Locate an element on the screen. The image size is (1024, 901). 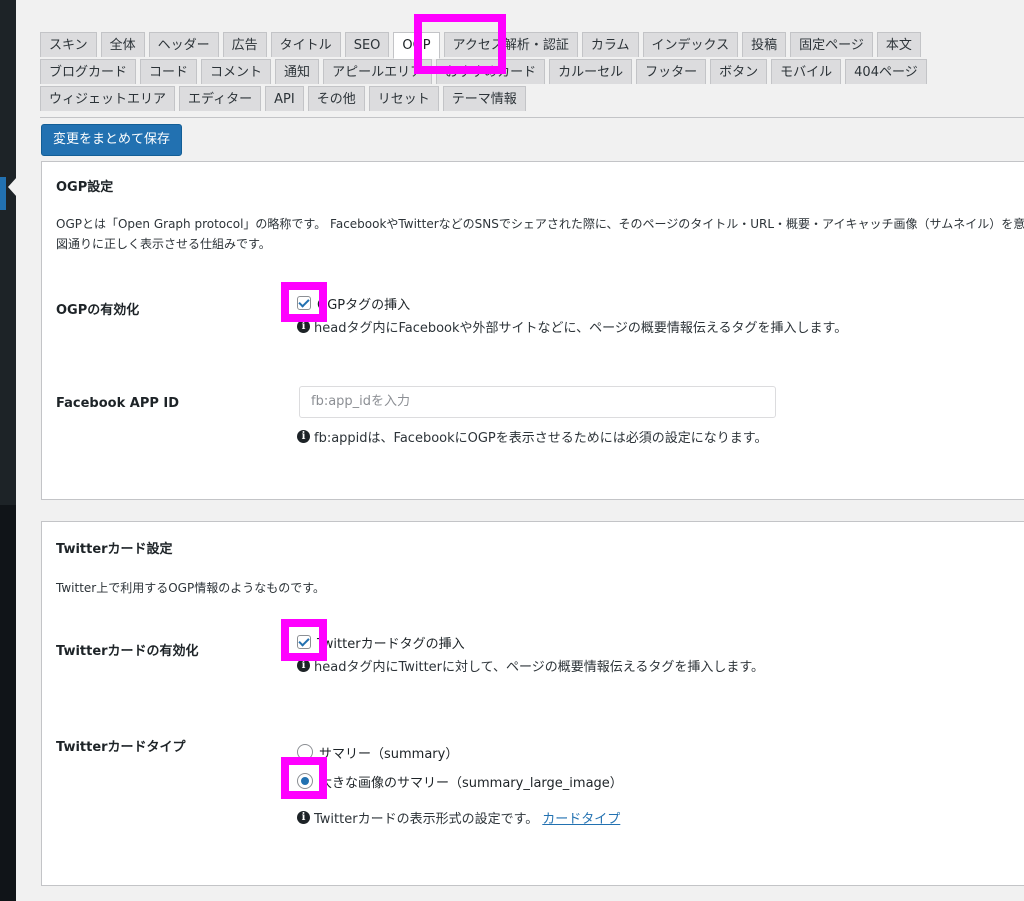
tab-row1-12: 本文 is located at coordinates (898, 44).